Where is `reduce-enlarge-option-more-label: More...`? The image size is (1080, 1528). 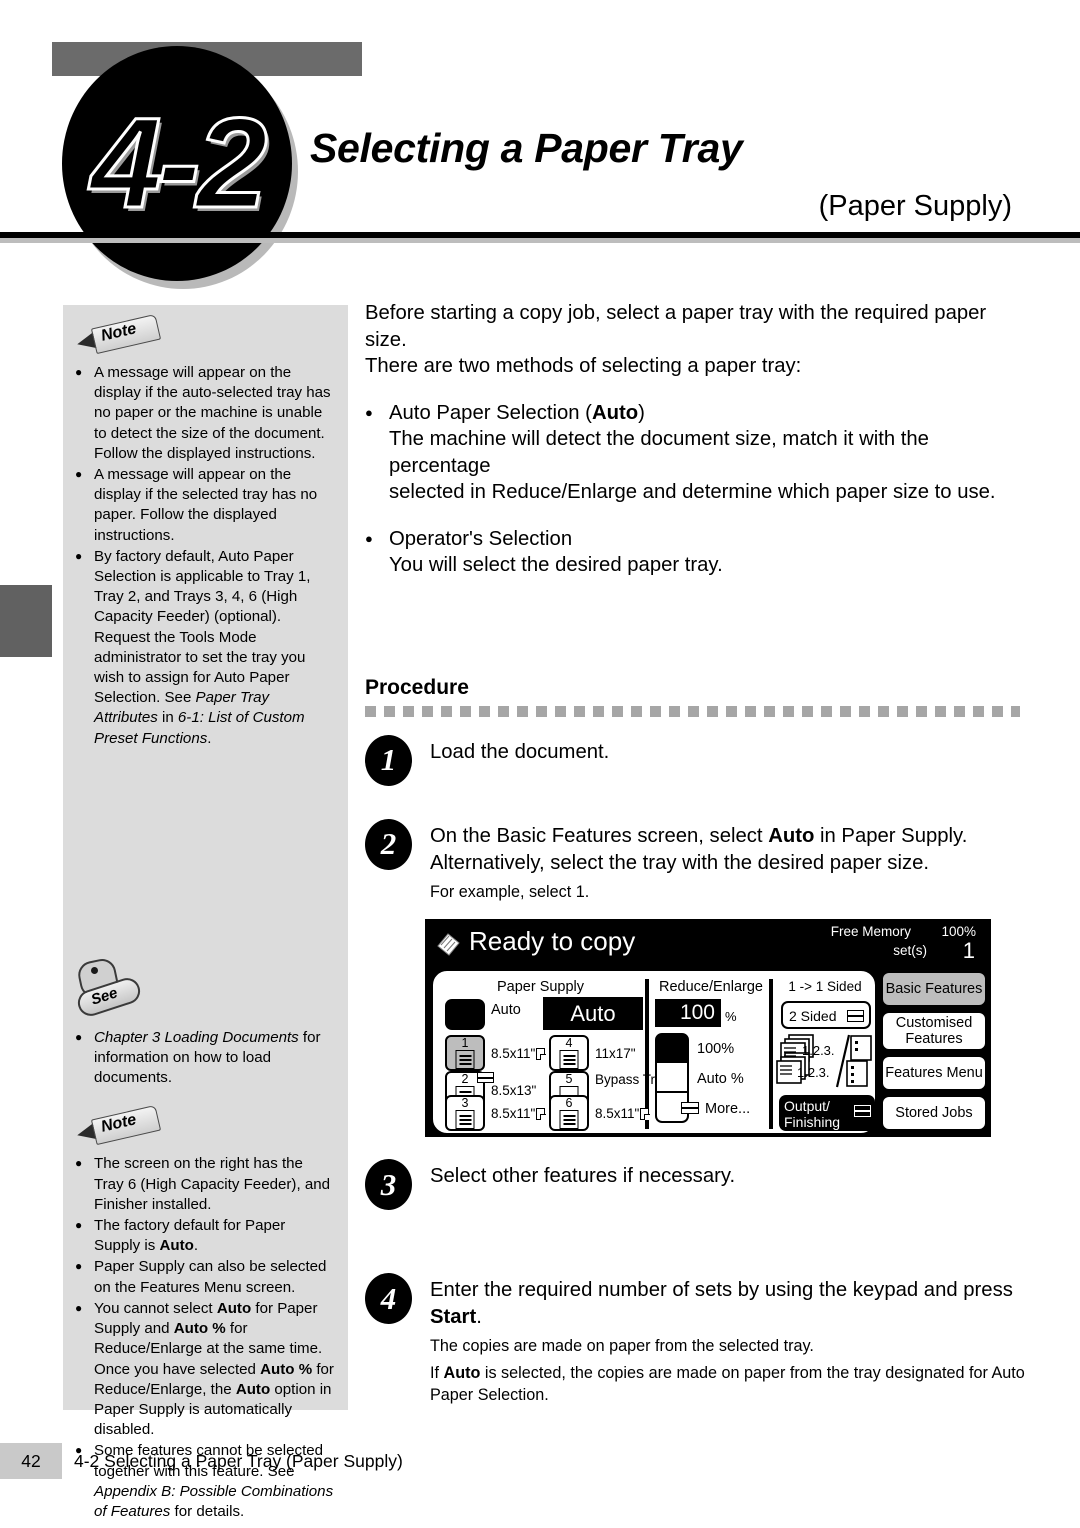
reduce-enlarge-option-more-label: More... is located at coordinates (728, 1109).